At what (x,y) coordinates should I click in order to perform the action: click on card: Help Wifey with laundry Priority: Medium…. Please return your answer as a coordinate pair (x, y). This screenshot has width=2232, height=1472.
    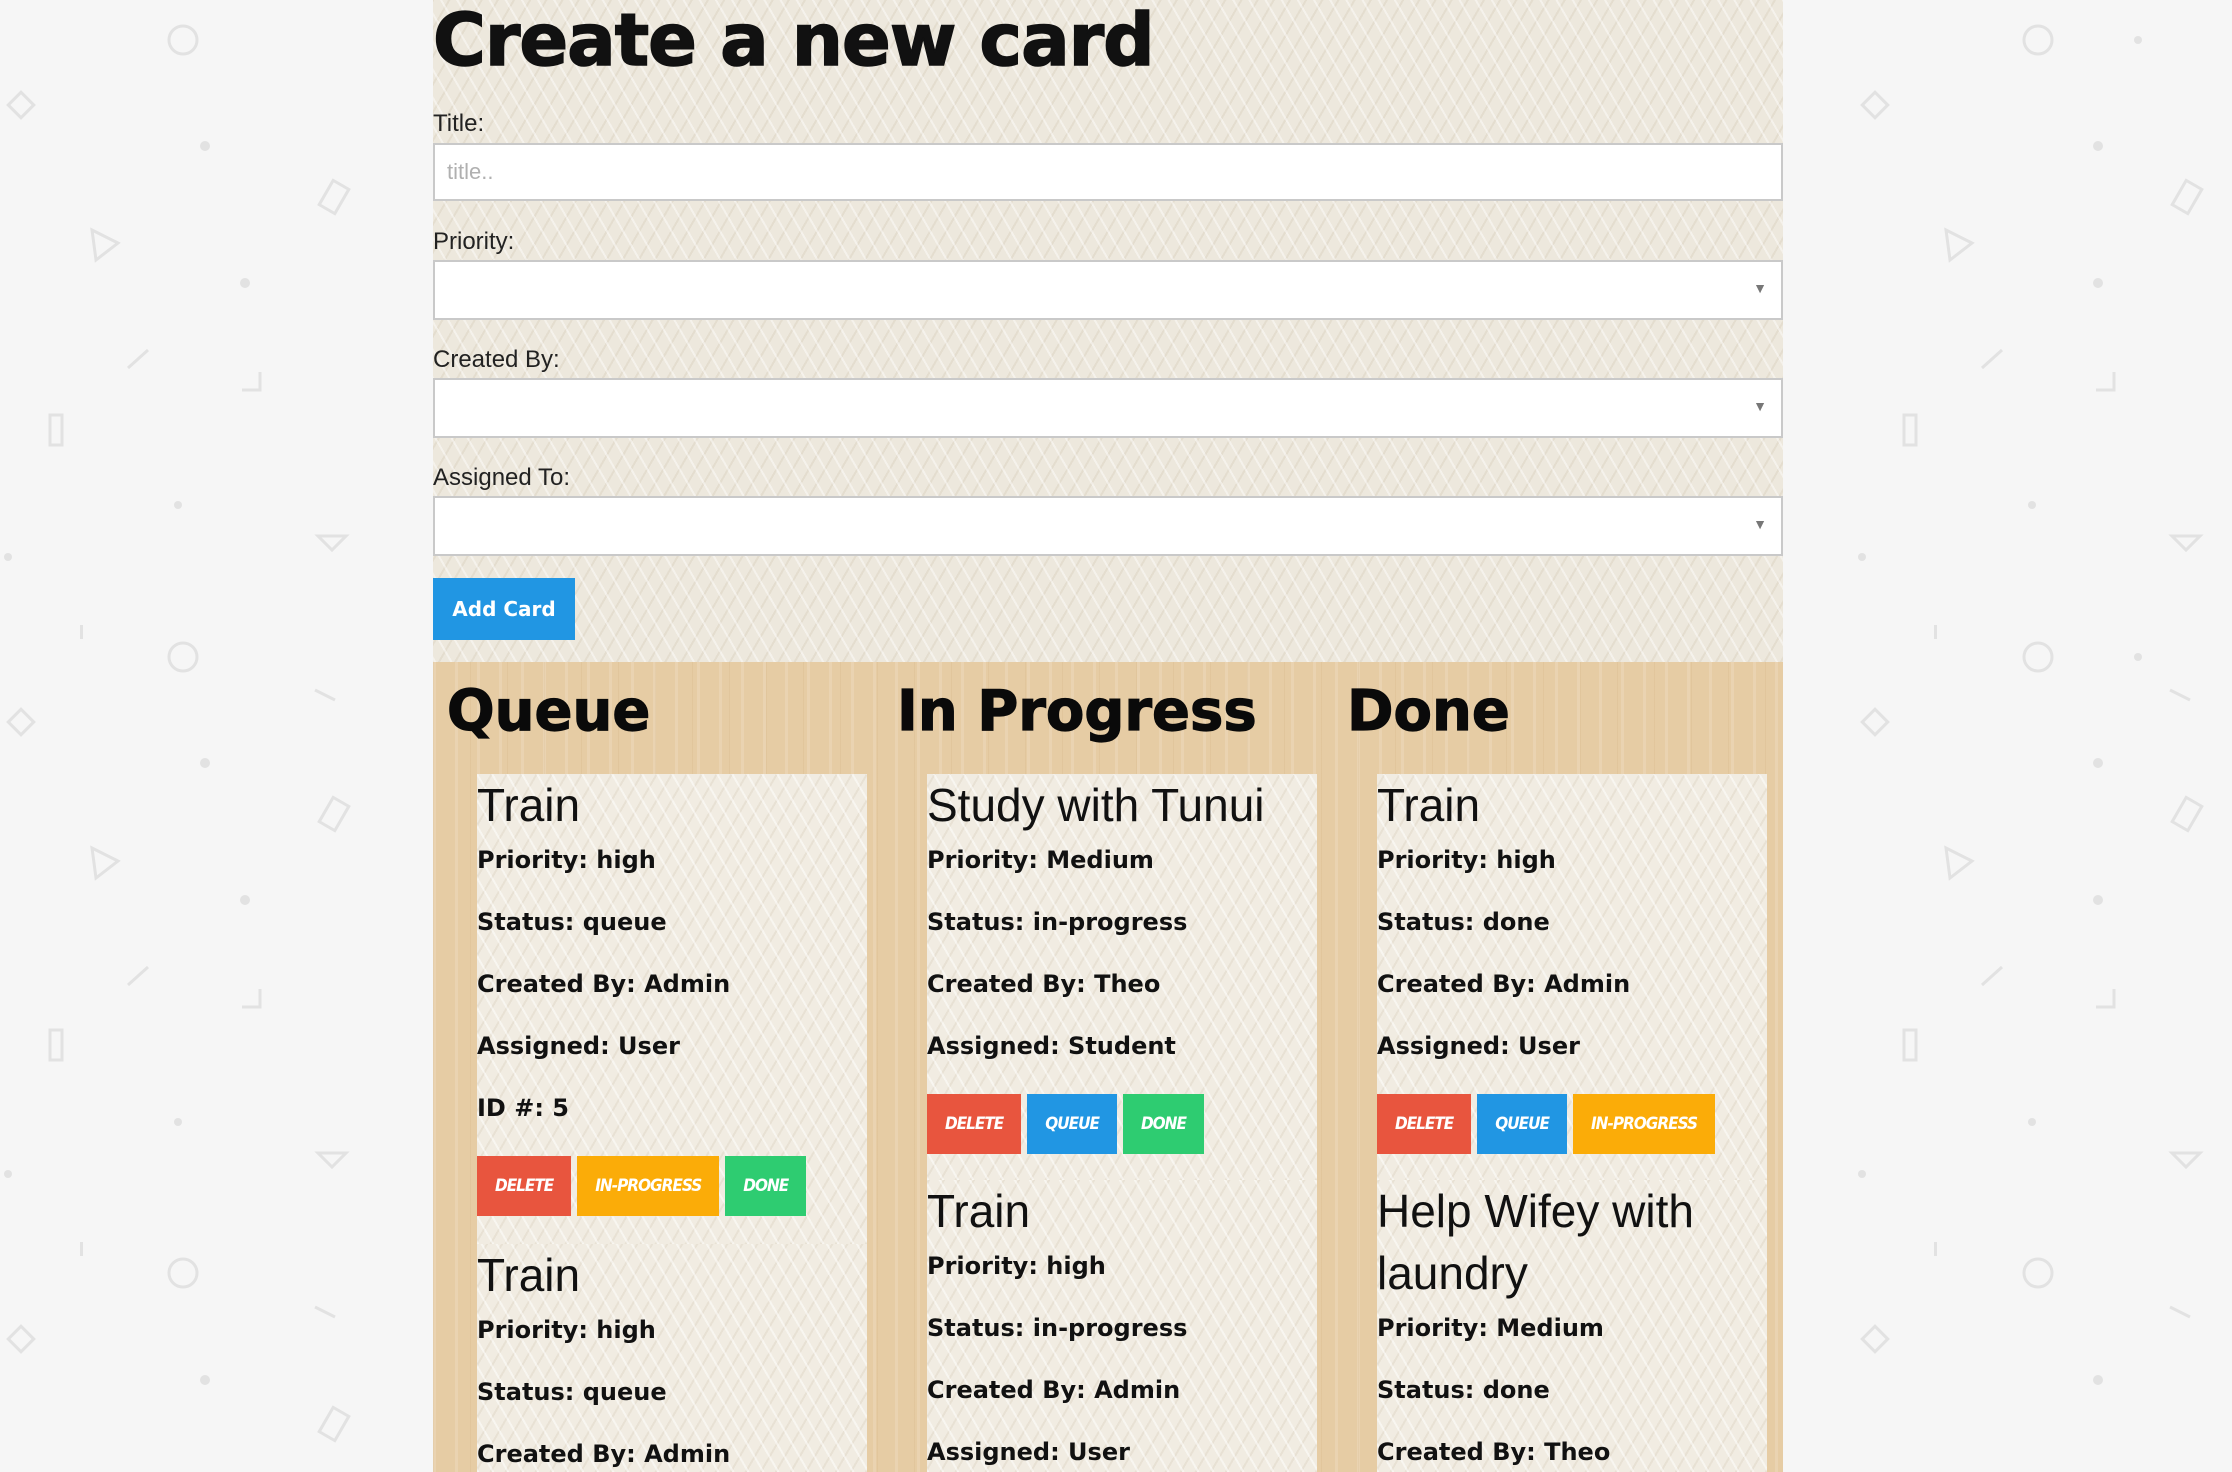
    Looking at the image, I should click on (1572, 1326).